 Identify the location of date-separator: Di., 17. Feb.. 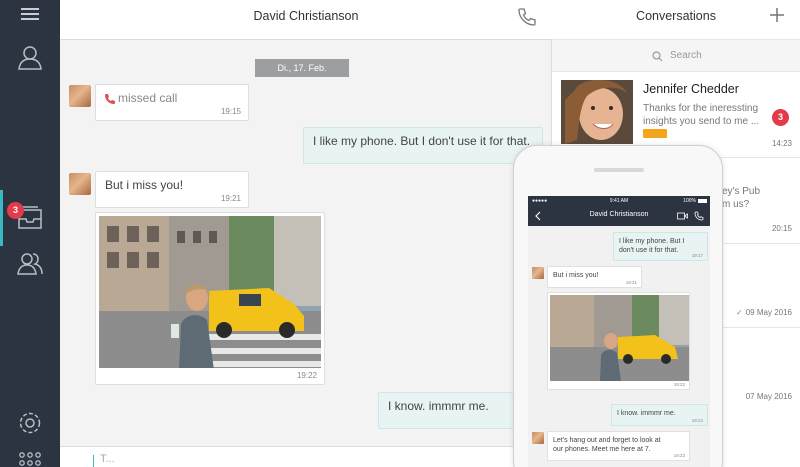
(302, 68).